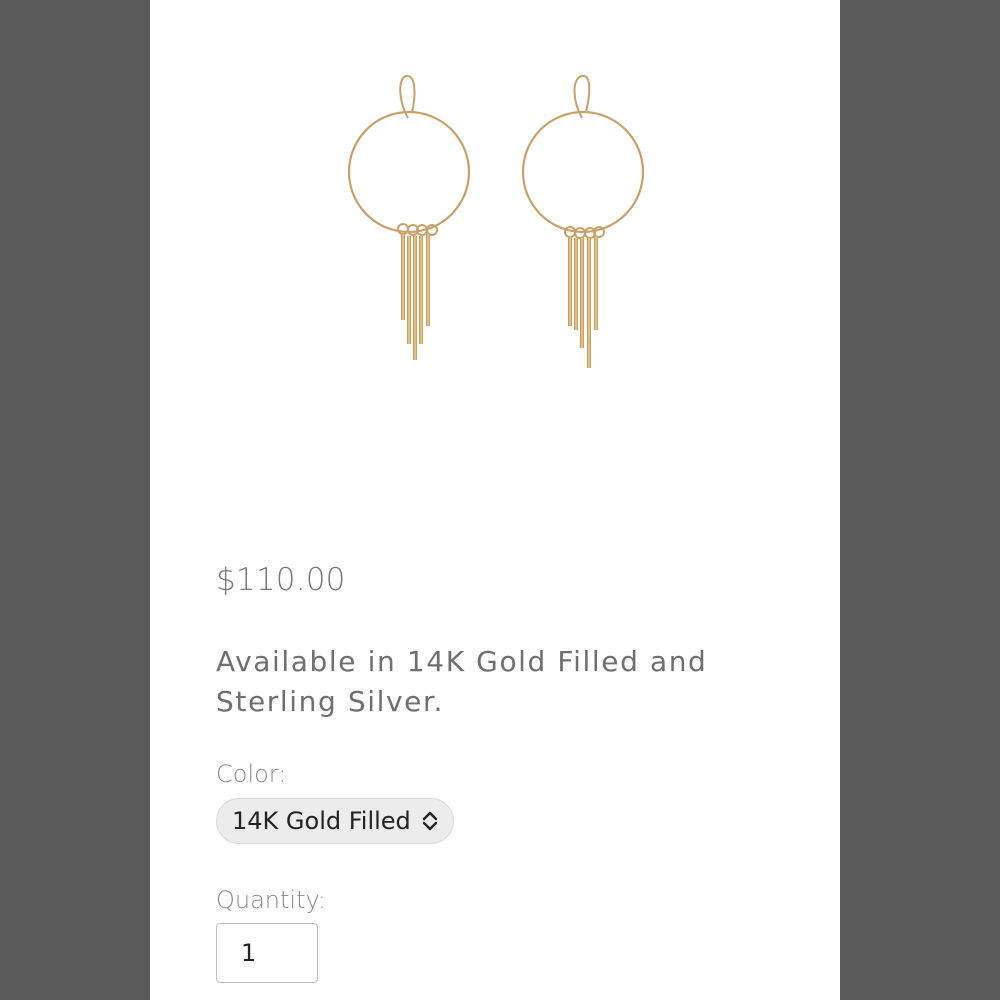  What do you see at coordinates (409, 155) in the screenshot?
I see `left-earring` at bounding box center [409, 155].